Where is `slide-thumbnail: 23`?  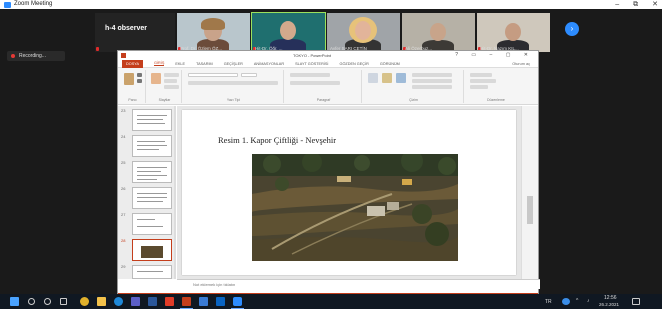 slide-thumbnail: 23 is located at coordinates (147, 120).